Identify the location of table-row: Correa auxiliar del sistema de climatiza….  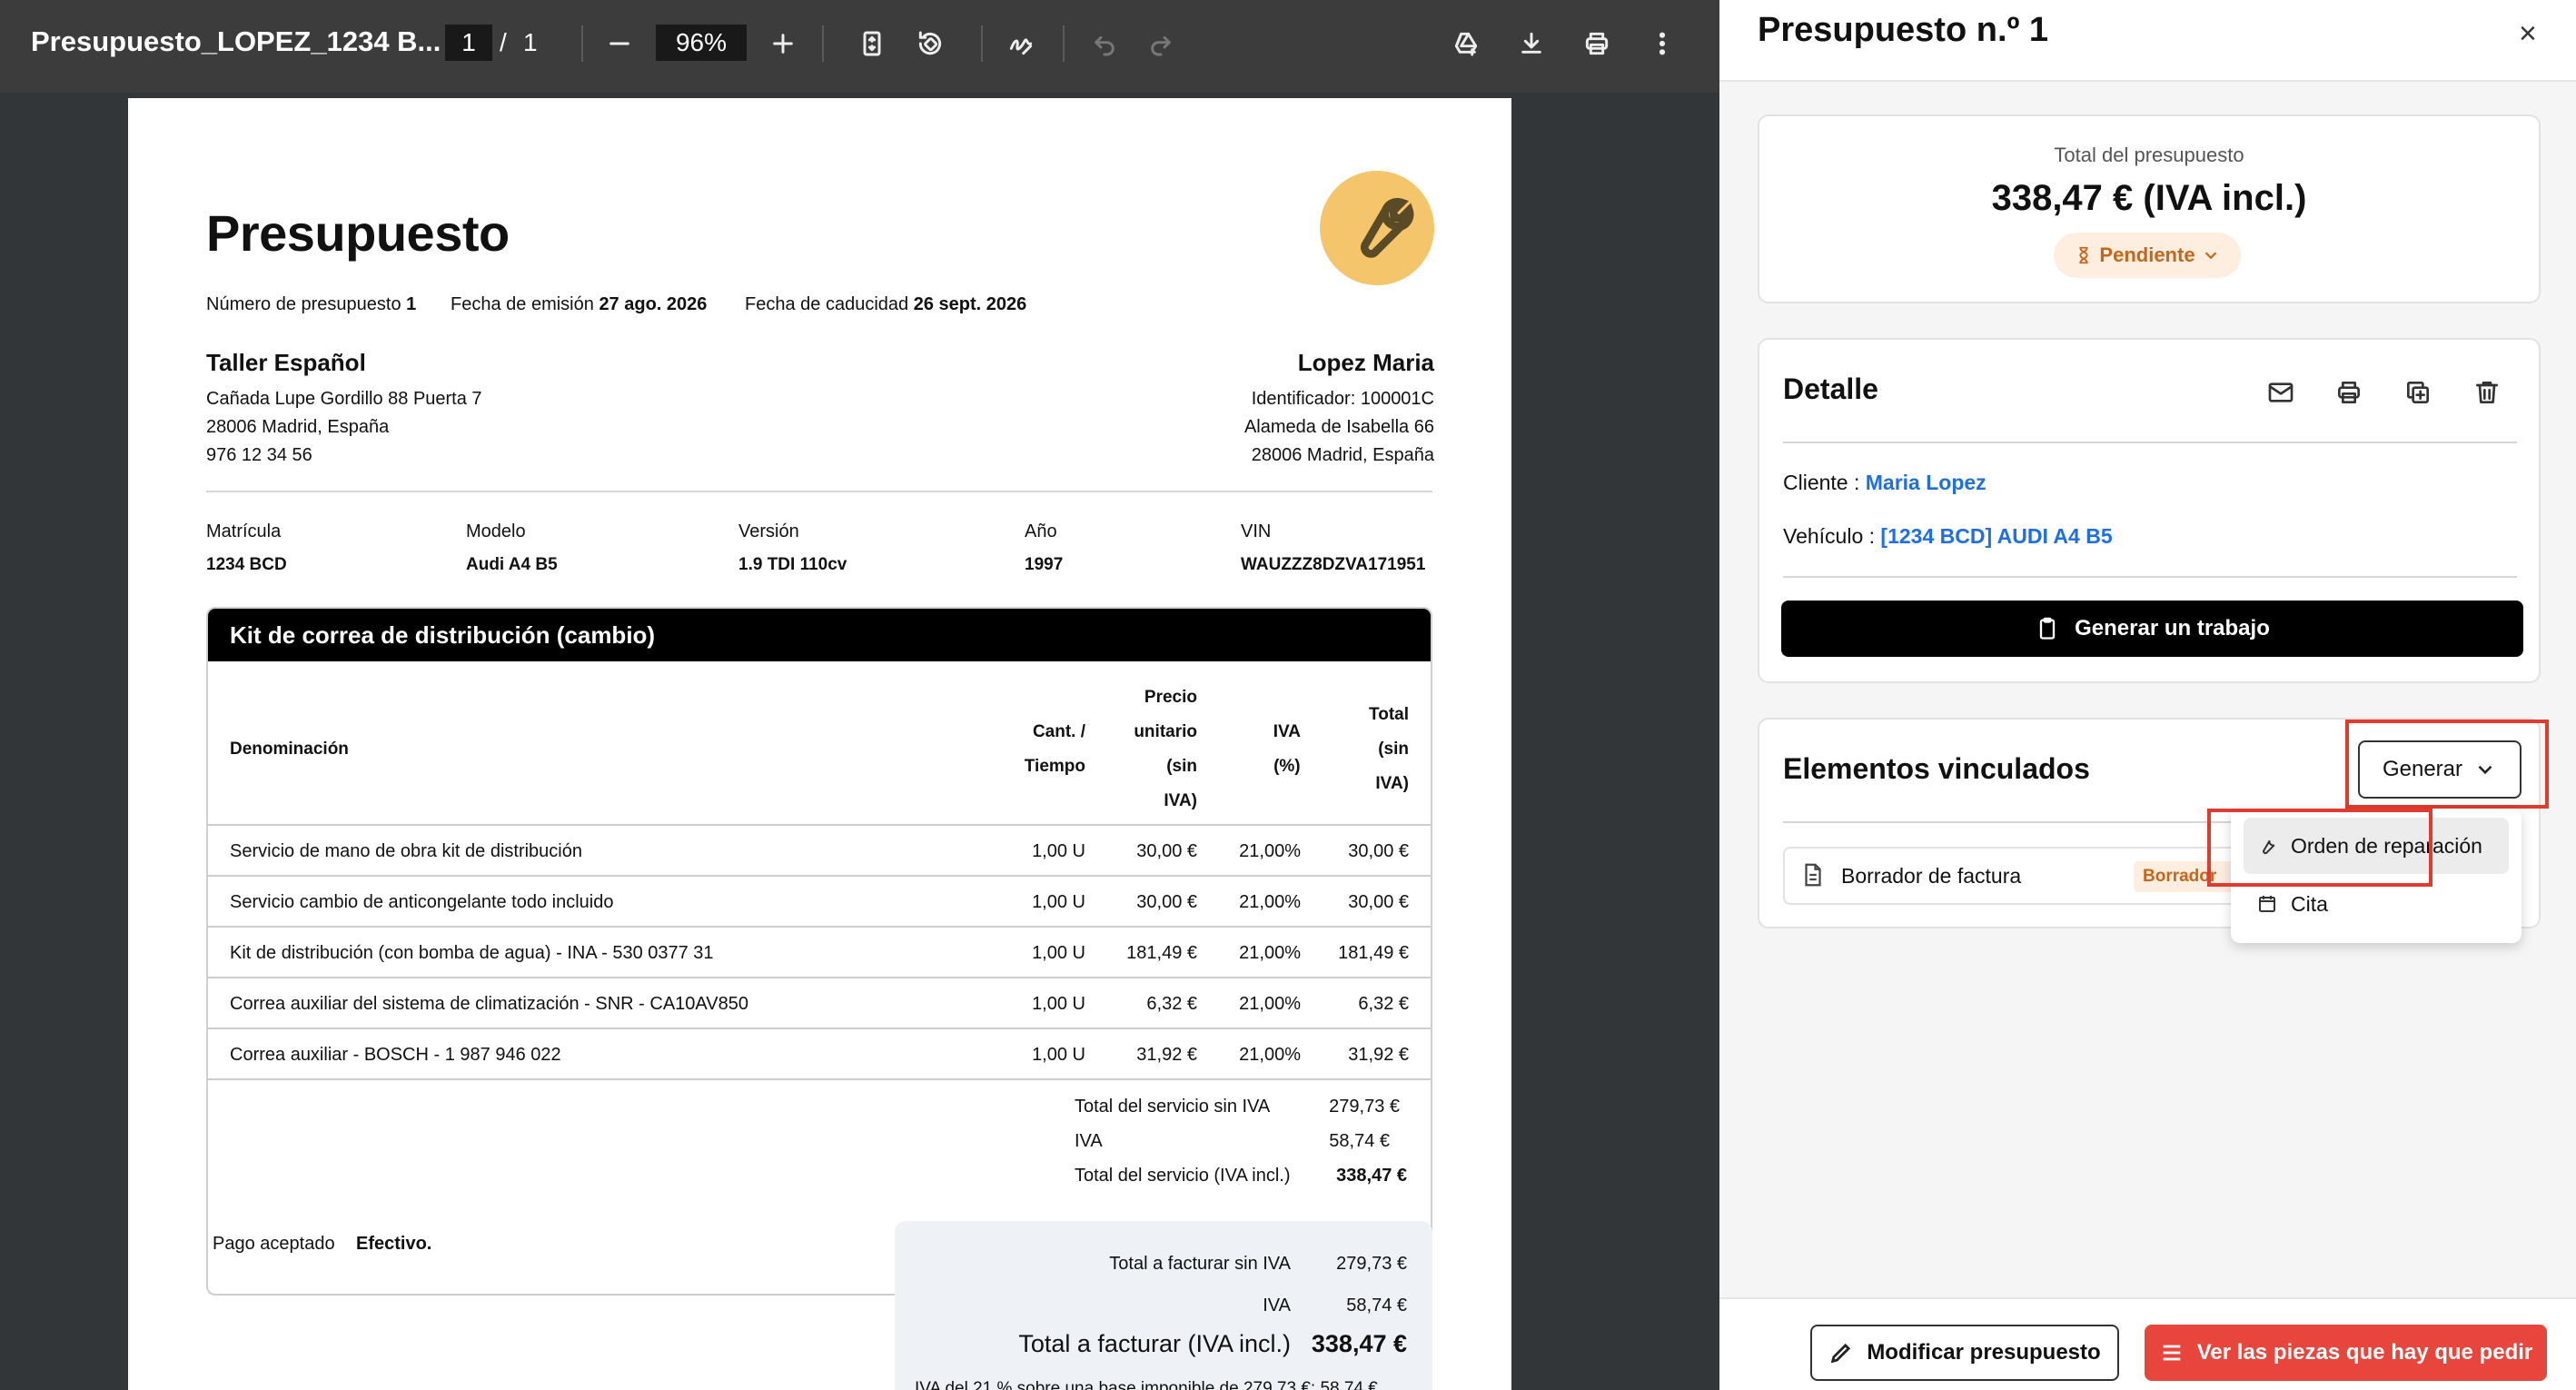
(819, 1002).